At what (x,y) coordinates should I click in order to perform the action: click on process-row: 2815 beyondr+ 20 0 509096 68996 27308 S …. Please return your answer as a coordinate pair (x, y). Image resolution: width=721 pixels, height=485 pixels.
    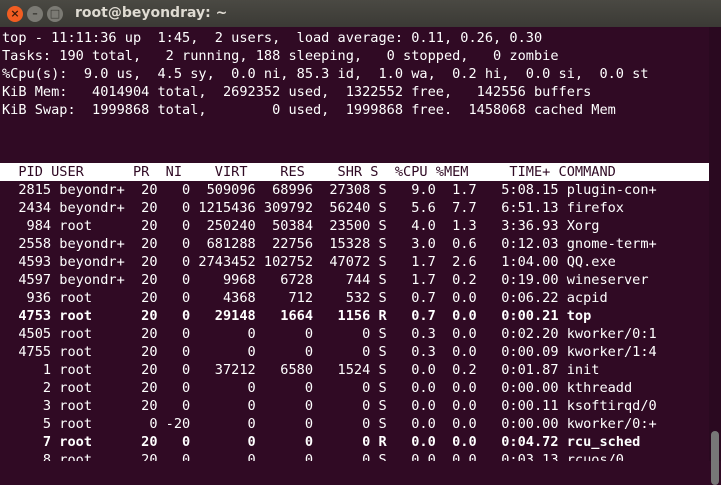
    Looking at the image, I should click on (329, 190).